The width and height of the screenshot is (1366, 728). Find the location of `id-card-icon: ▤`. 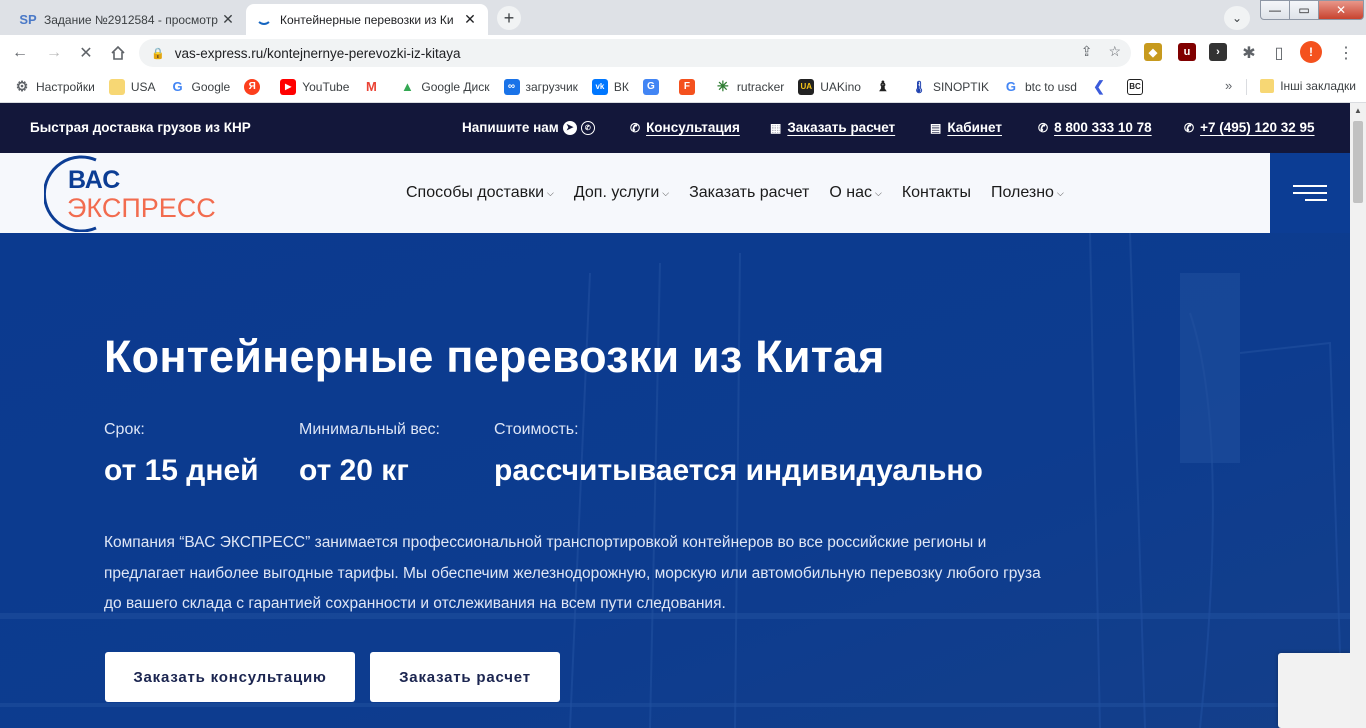

id-card-icon: ▤ is located at coordinates (936, 127).